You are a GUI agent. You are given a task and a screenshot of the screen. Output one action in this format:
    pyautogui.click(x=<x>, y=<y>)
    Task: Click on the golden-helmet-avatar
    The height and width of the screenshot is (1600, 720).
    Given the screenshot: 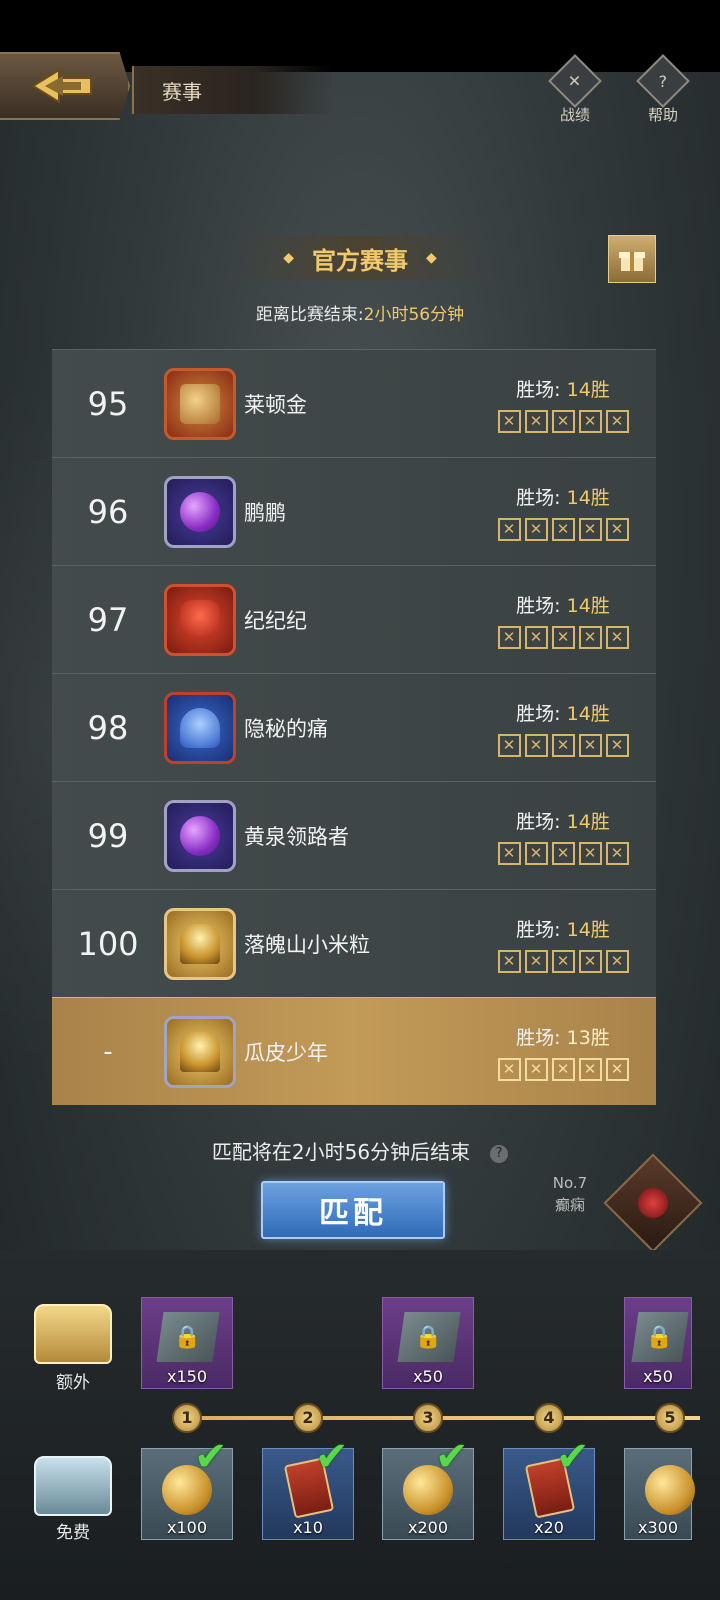 What is the action you would take?
    pyautogui.click(x=200, y=1051)
    